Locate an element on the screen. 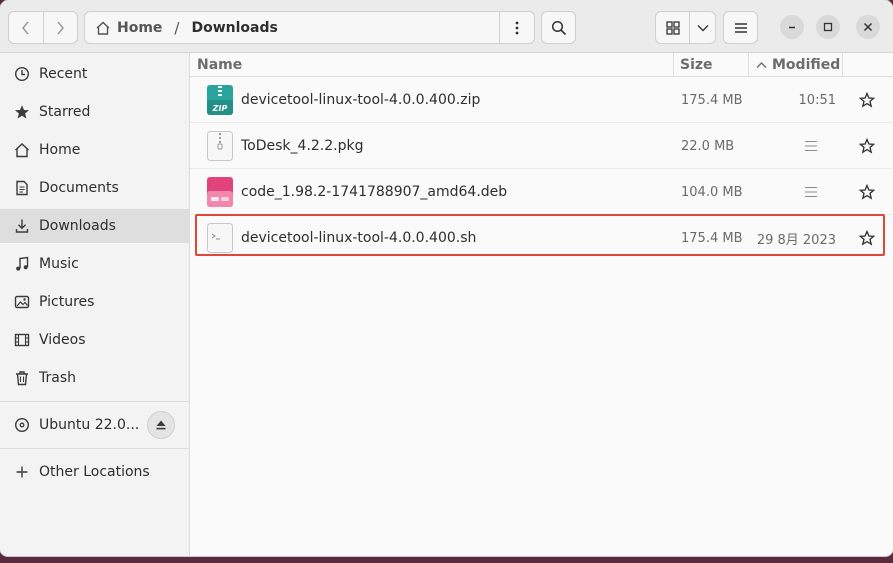  star-icon is located at coordinates (22, 112).